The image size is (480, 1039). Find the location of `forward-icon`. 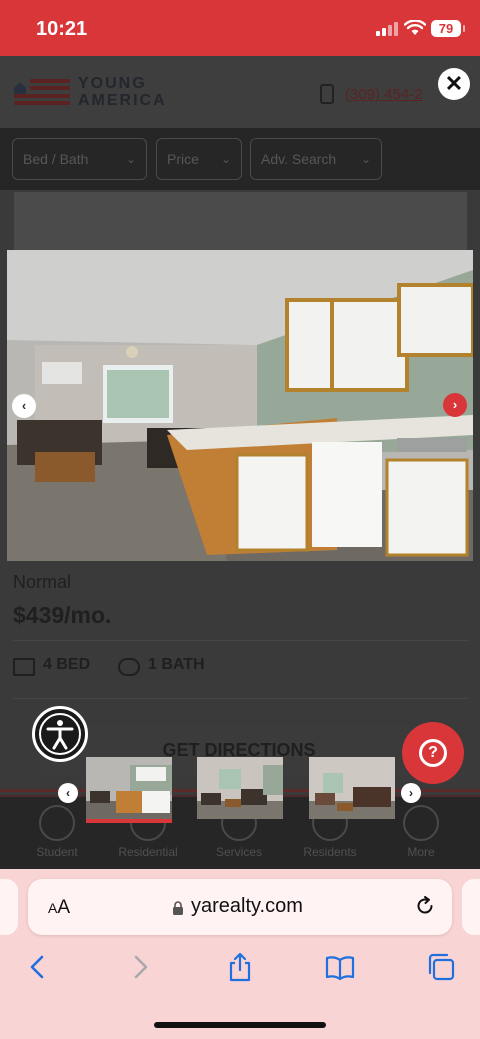

forward-icon is located at coordinates (140, 967).